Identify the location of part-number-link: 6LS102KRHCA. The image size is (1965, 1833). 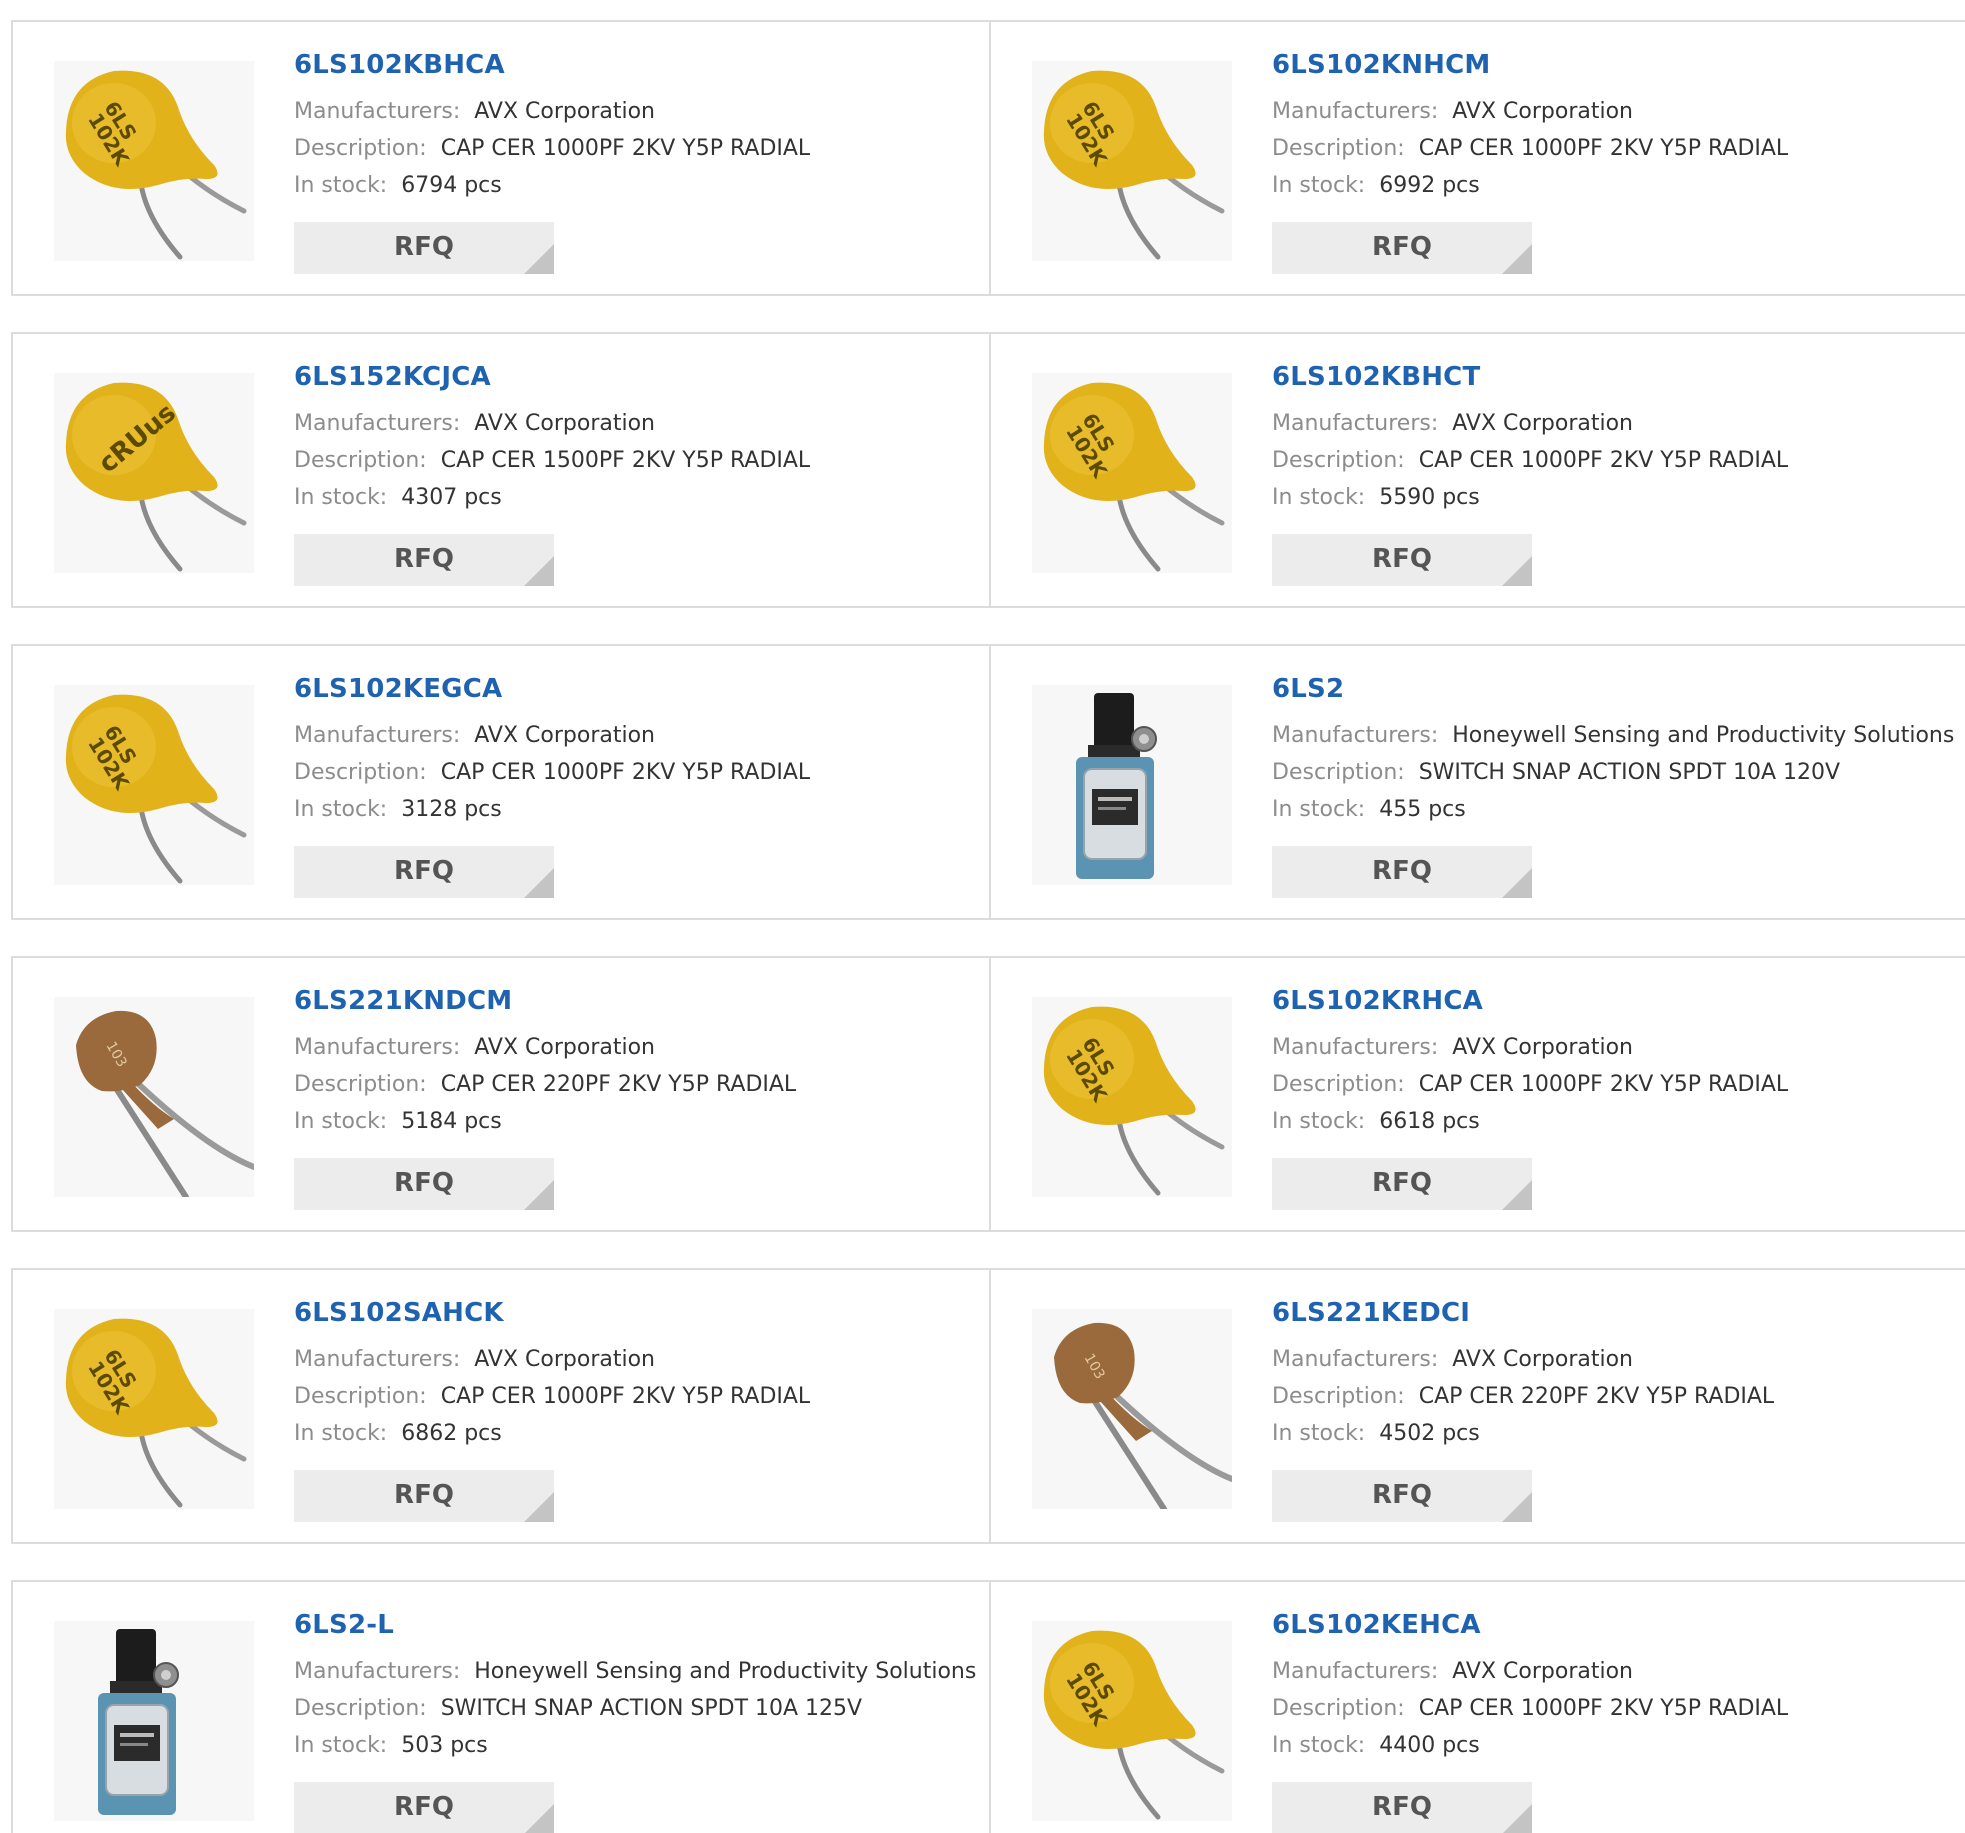
(1613, 1001).